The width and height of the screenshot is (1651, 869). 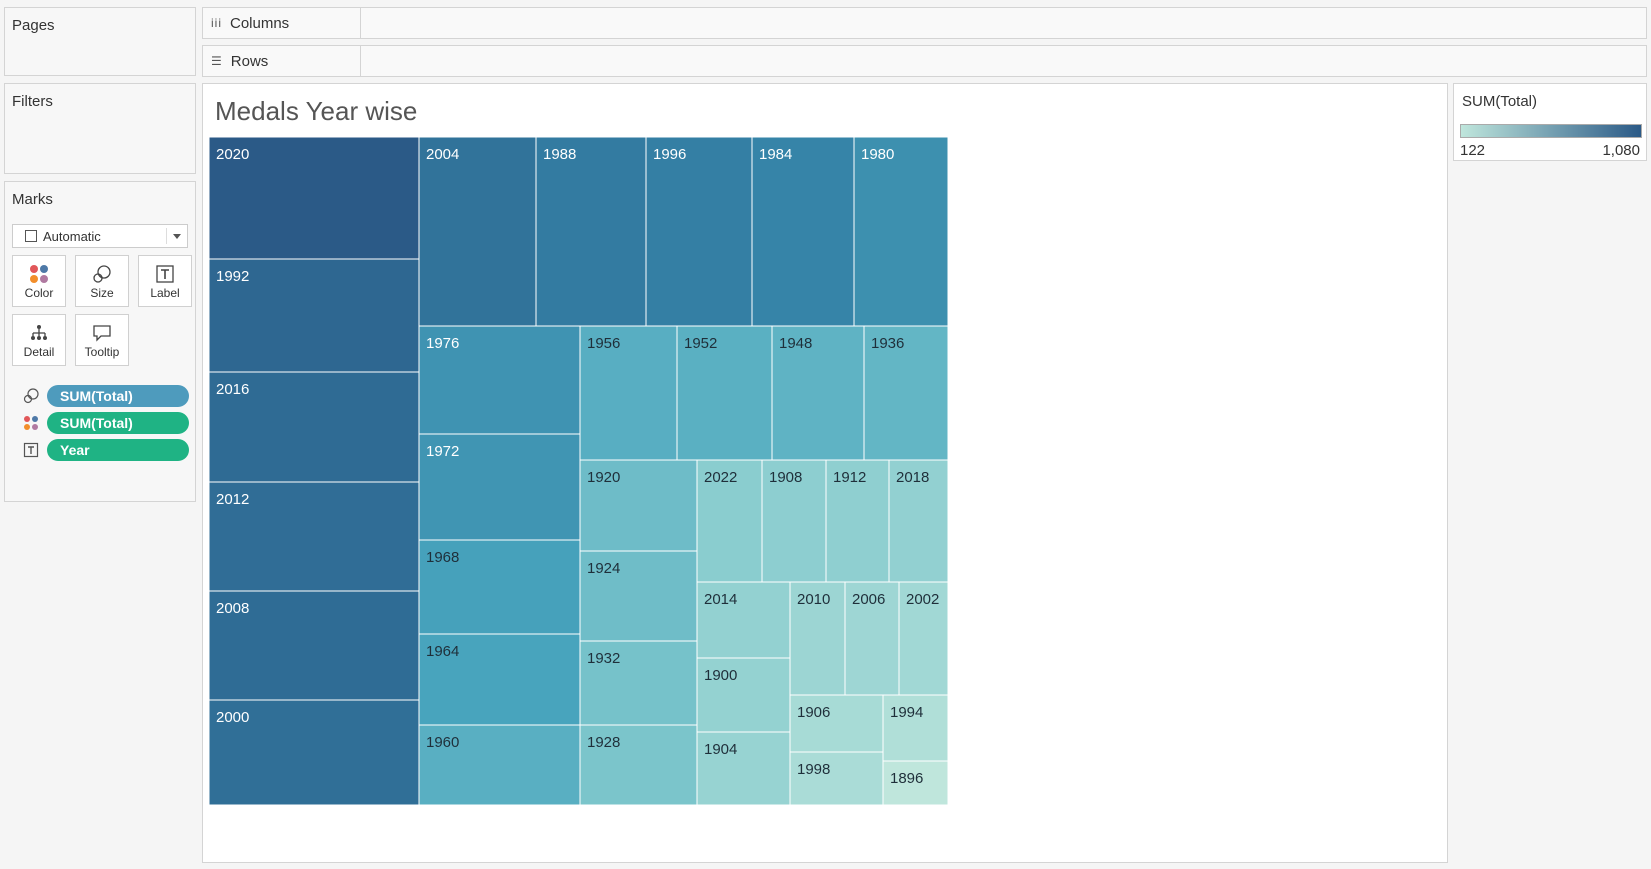 What do you see at coordinates (232, 154) in the screenshot?
I see `treemap-label-2020: 2020` at bounding box center [232, 154].